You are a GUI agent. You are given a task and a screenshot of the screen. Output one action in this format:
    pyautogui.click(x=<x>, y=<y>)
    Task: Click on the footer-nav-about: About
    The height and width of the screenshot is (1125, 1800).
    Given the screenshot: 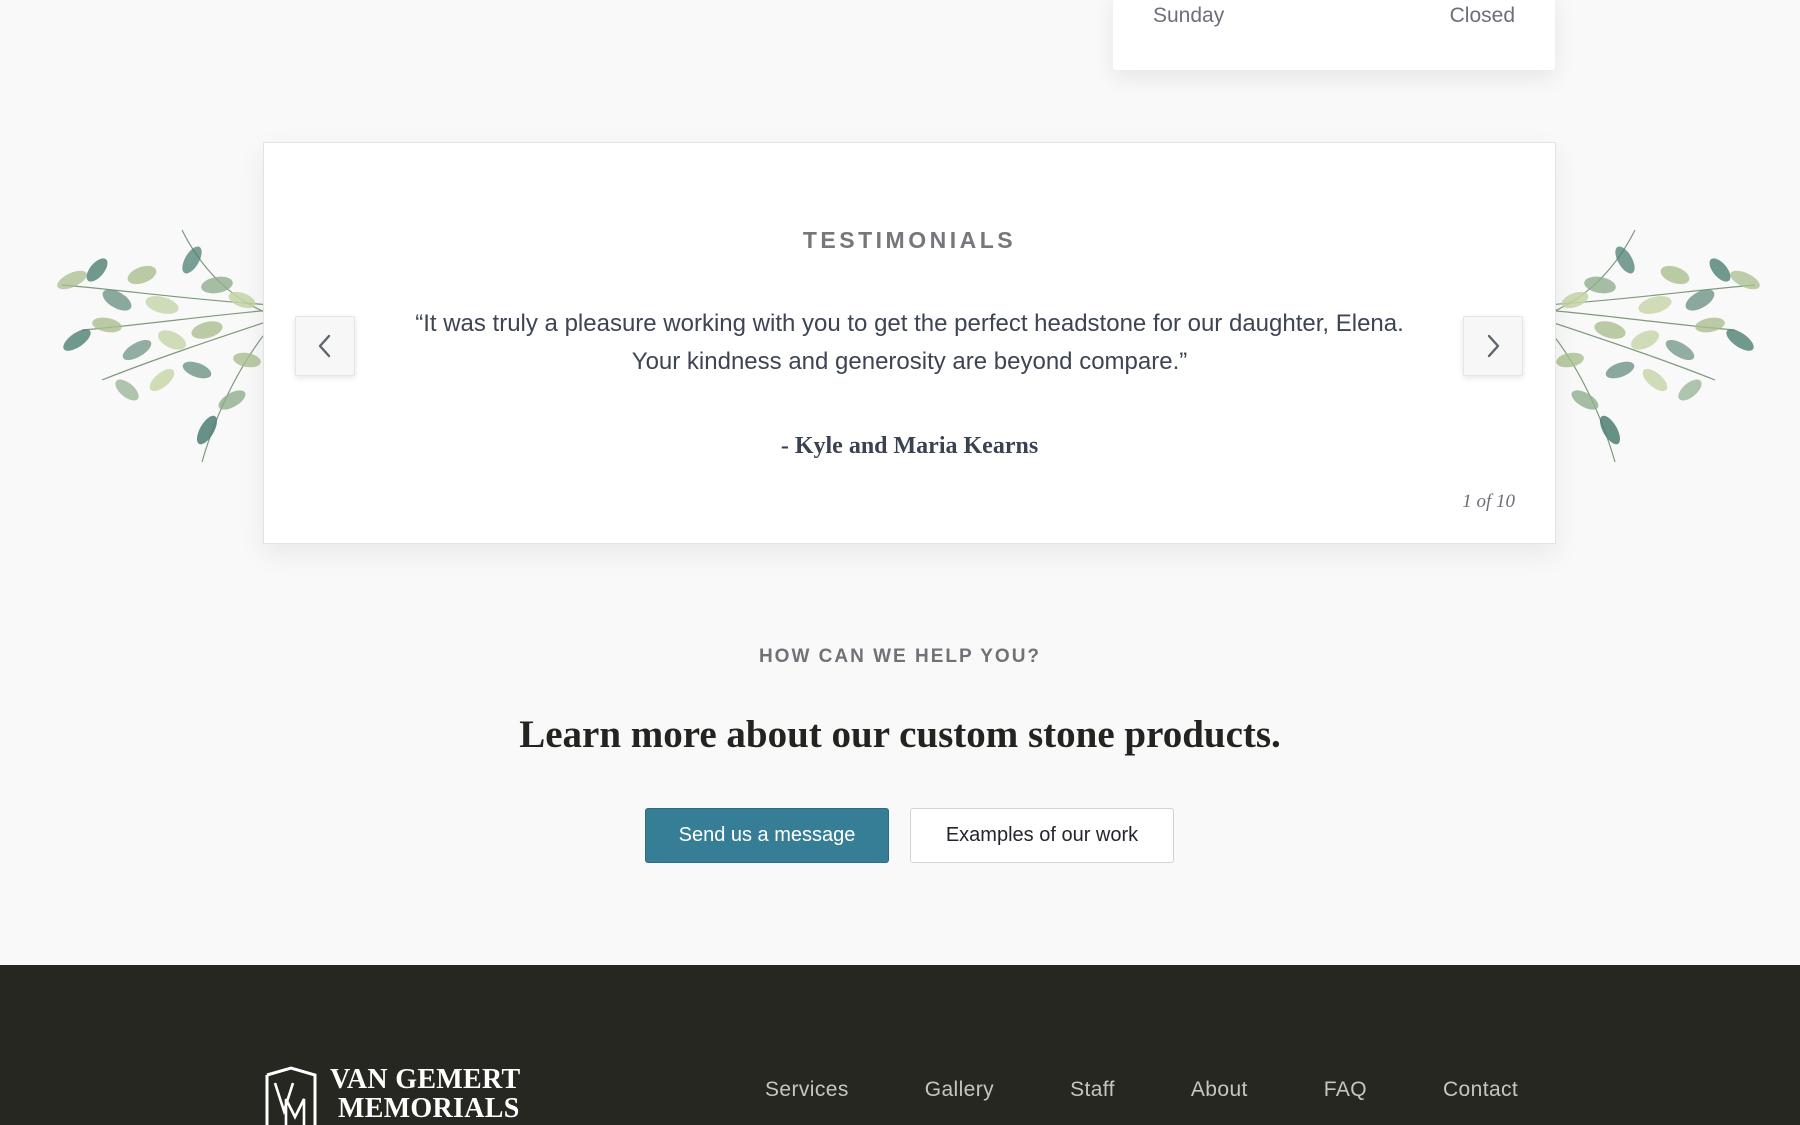 What is the action you would take?
    pyautogui.click(x=1219, y=1090)
    